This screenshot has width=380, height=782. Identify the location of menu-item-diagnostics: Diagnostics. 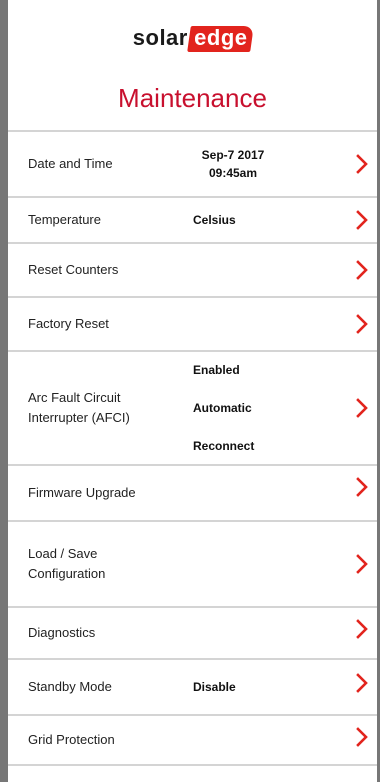
(192, 634).